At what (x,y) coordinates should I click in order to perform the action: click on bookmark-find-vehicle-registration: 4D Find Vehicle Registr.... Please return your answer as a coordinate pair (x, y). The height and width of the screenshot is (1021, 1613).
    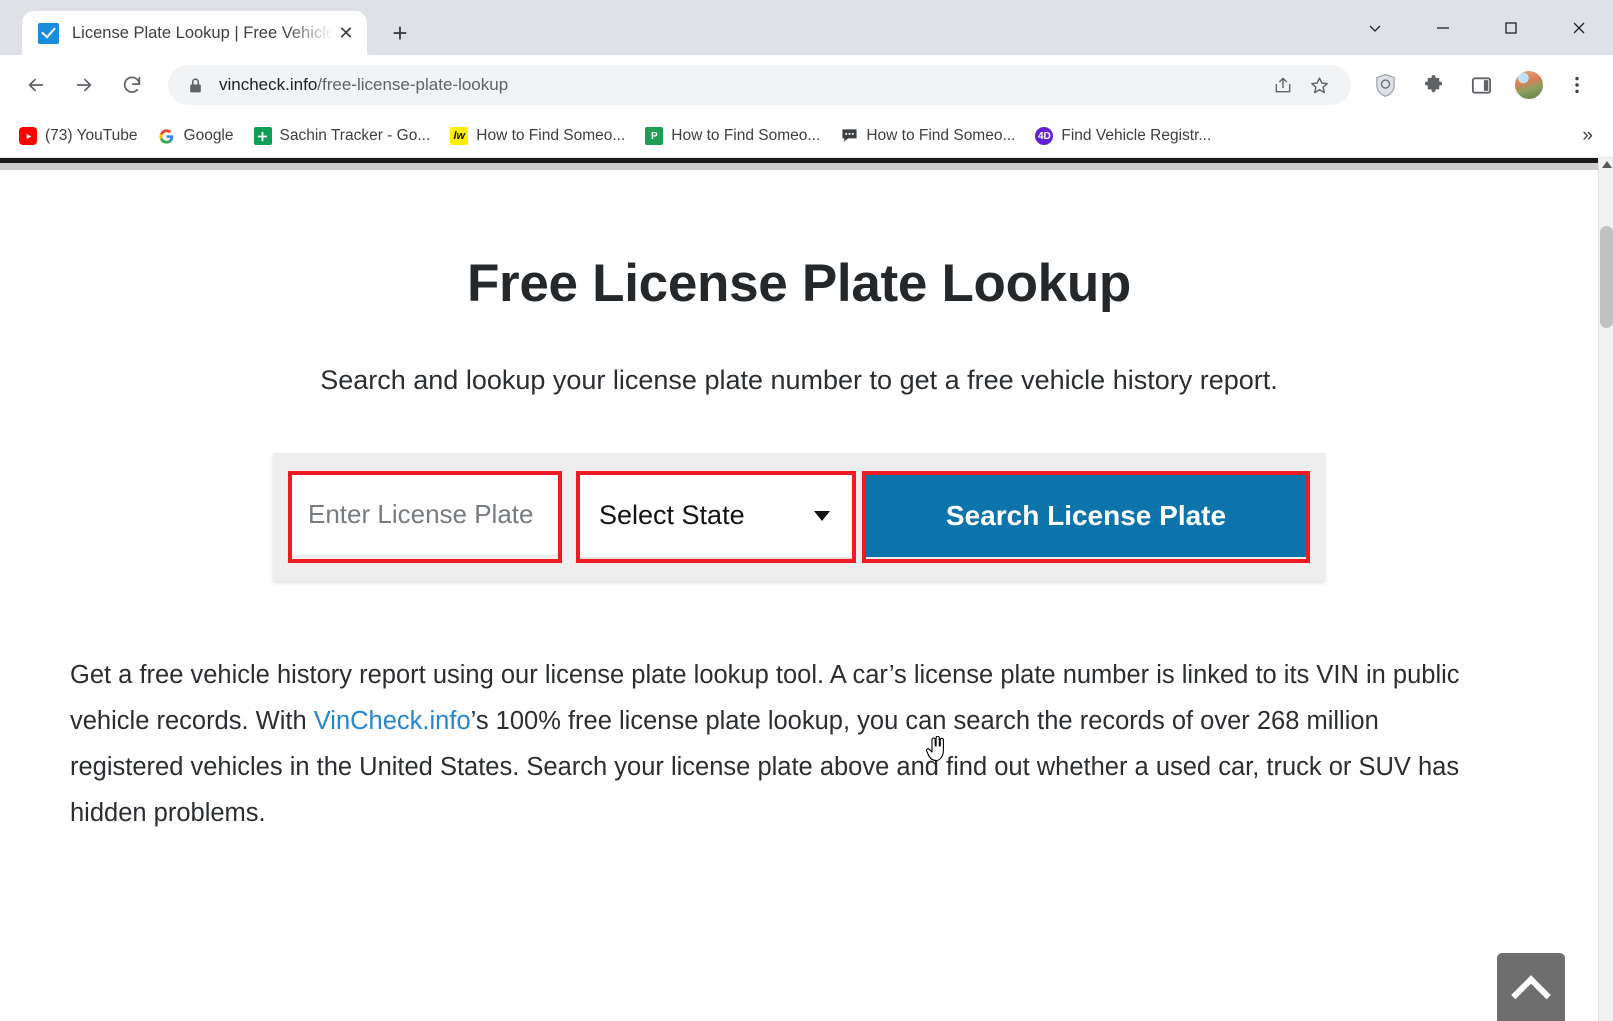
    Looking at the image, I should click on (1123, 136).